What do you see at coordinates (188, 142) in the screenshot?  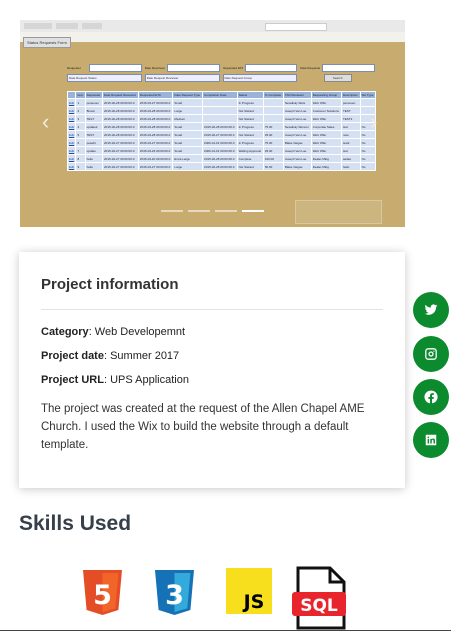 I see `table-cell: Small` at bounding box center [188, 142].